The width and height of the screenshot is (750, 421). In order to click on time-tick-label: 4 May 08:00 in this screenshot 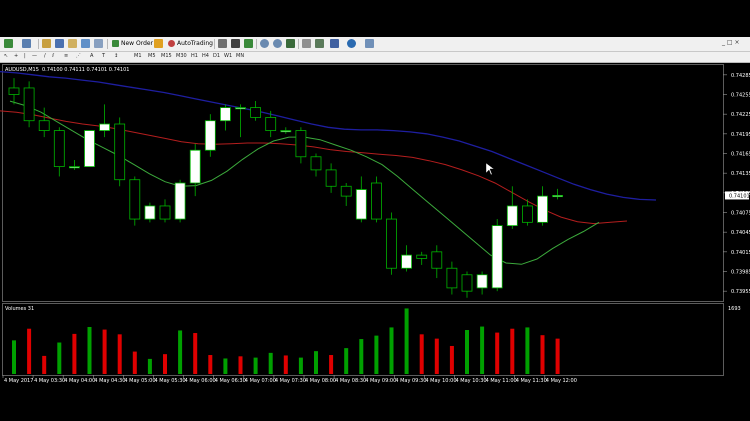, I will do `click(320, 381)`.